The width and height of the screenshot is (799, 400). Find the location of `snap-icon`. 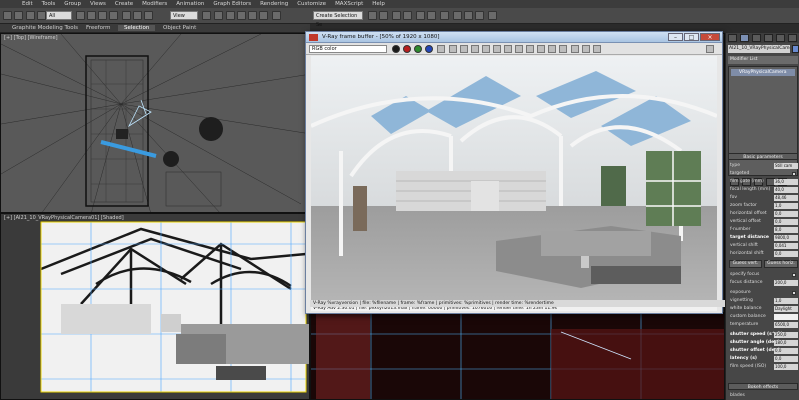

snap-icon is located at coordinates (230, 15).